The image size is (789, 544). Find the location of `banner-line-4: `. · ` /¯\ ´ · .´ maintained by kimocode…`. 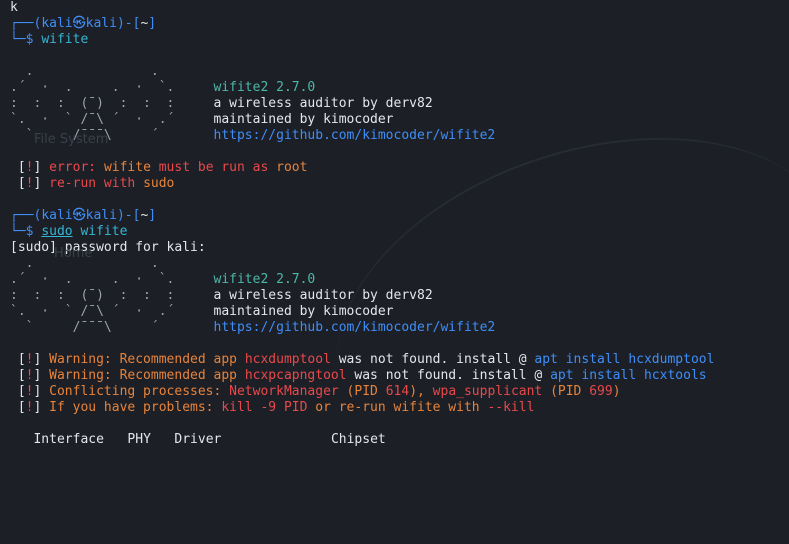

banner-line-4: `. · ` /¯\ ´ · .´ maintained by kimocode… is located at coordinates (202, 119).